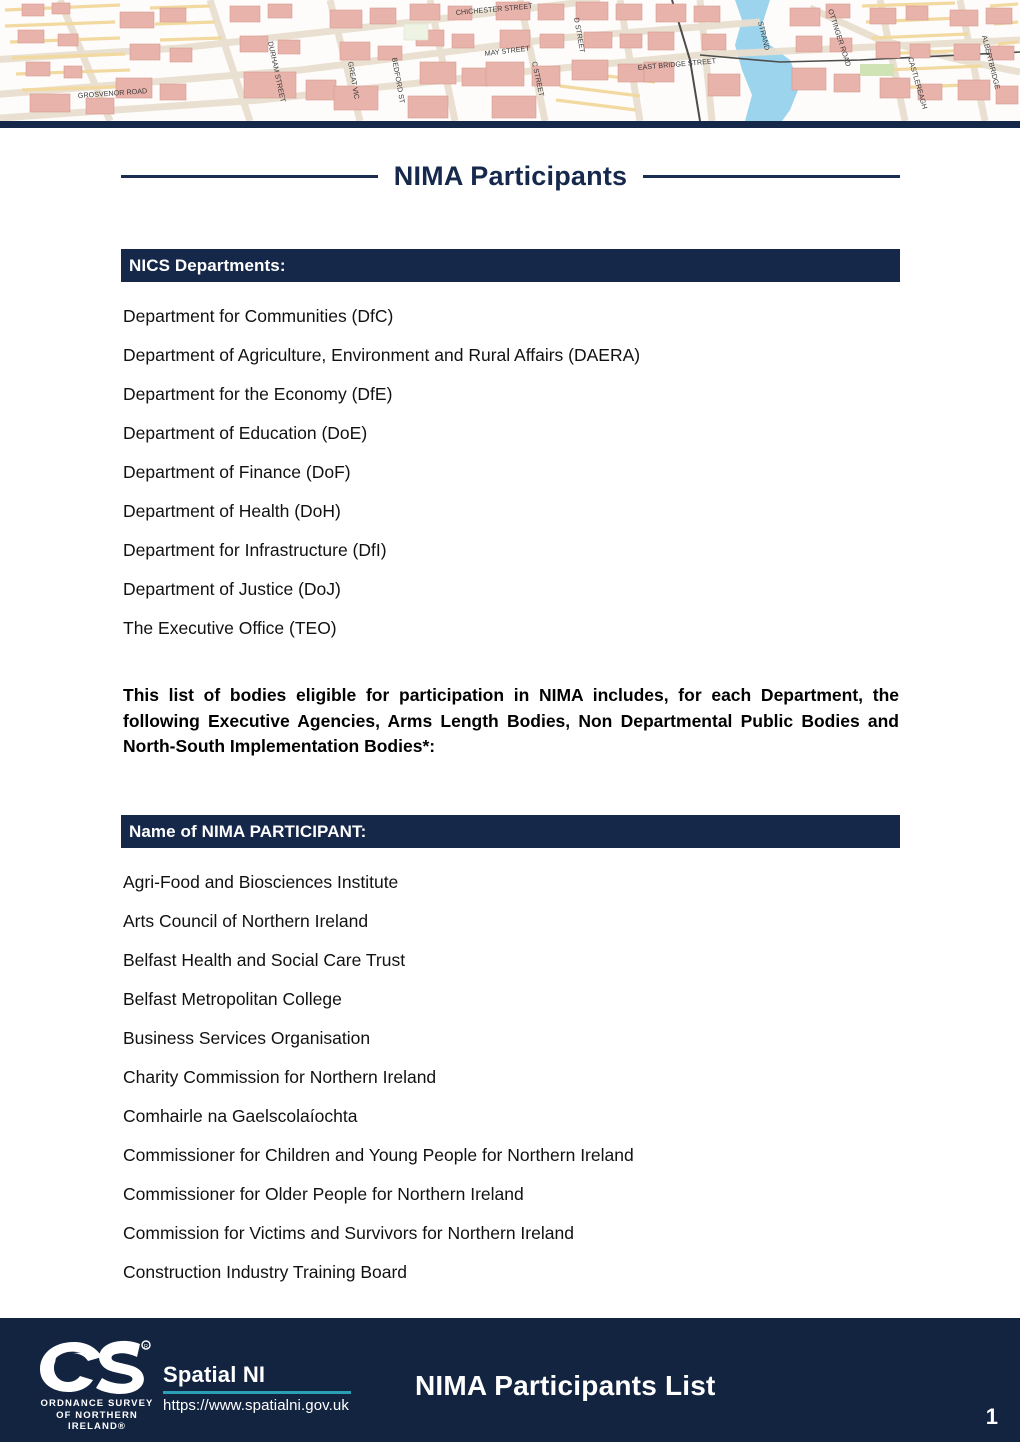 The height and width of the screenshot is (1442, 1020). I want to click on list-item: The Executive Office (TEO), so click(230, 628).